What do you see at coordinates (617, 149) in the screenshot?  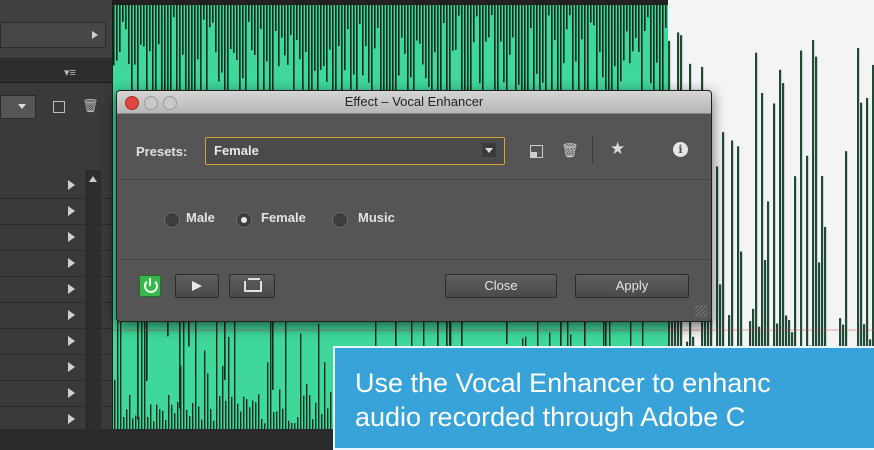 I see `star-icon: ★` at bounding box center [617, 149].